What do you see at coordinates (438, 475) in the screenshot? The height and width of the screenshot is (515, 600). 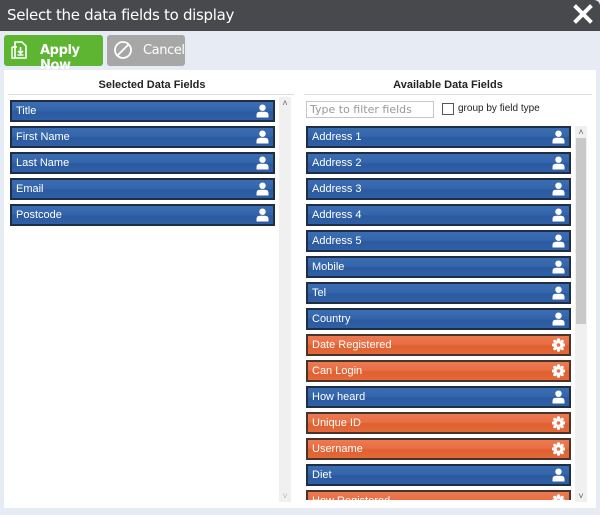 I see `available-field-item: Diet` at bounding box center [438, 475].